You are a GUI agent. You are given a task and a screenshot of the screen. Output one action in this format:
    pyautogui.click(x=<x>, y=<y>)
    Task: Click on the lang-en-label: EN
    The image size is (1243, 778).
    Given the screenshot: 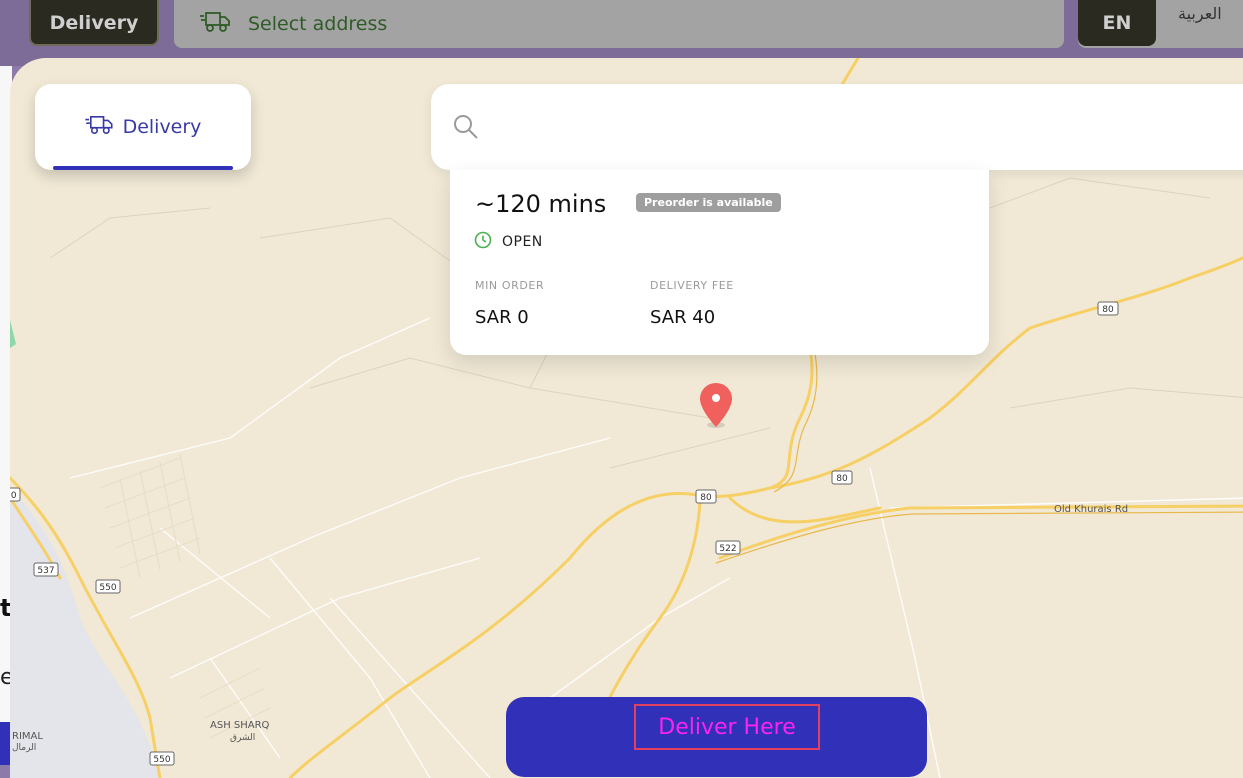 What is the action you would take?
    pyautogui.click(x=1117, y=23)
    